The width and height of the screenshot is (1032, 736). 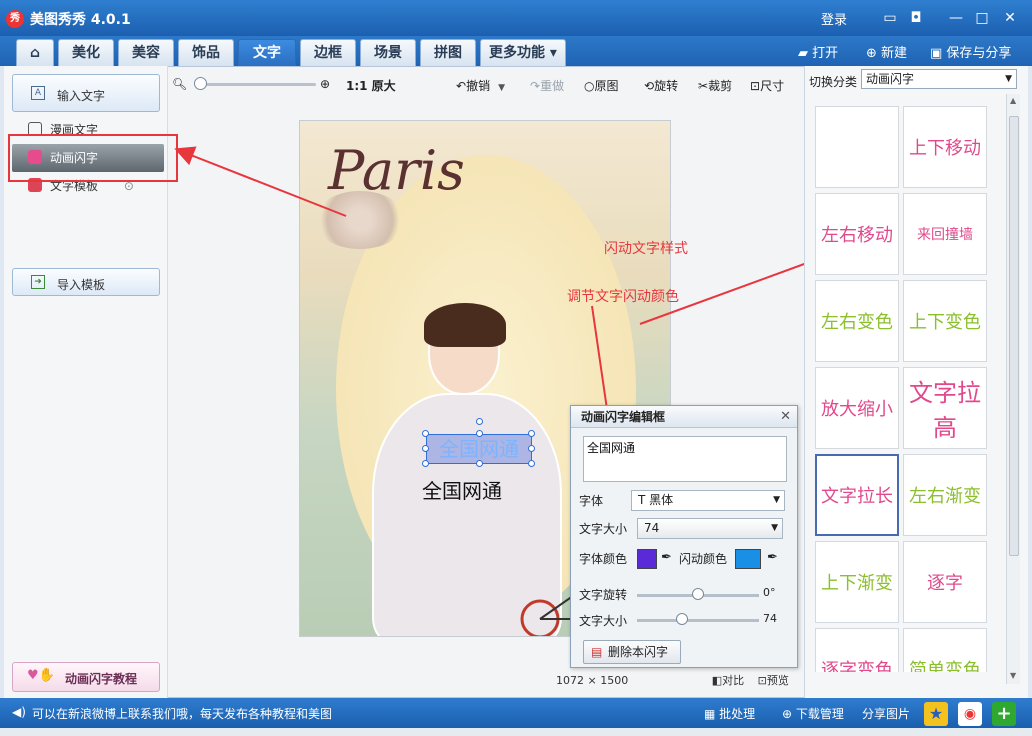 What do you see at coordinates (857, 147) in the screenshot?
I see `effect-tile` at bounding box center [857, 147].